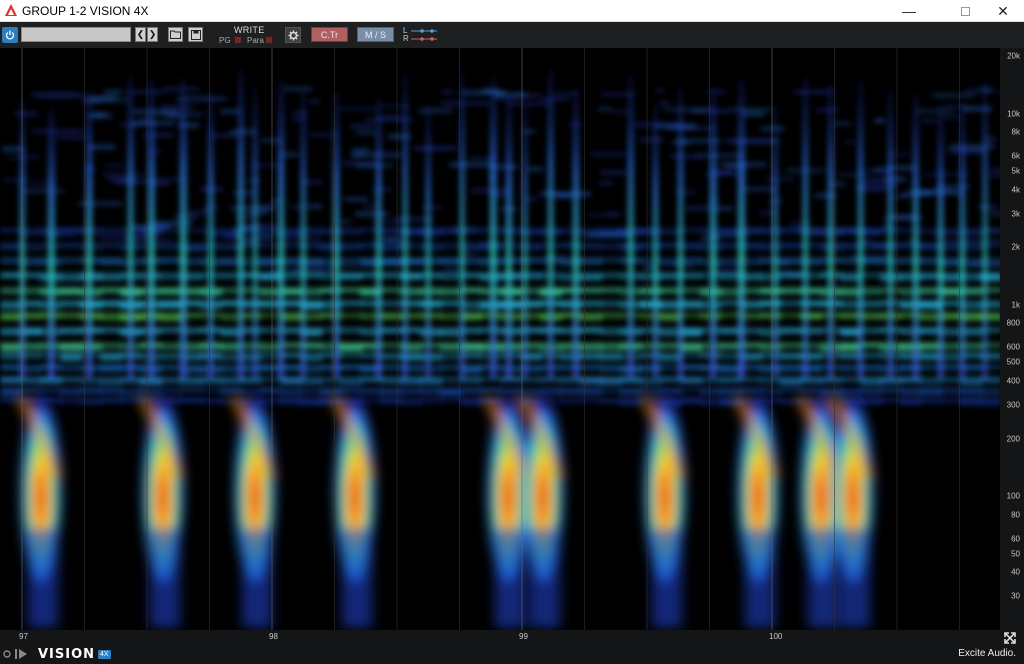 This screenshot has width=1024, height=664. I want to click on mid-side-button: M / S, so click(375, 34).